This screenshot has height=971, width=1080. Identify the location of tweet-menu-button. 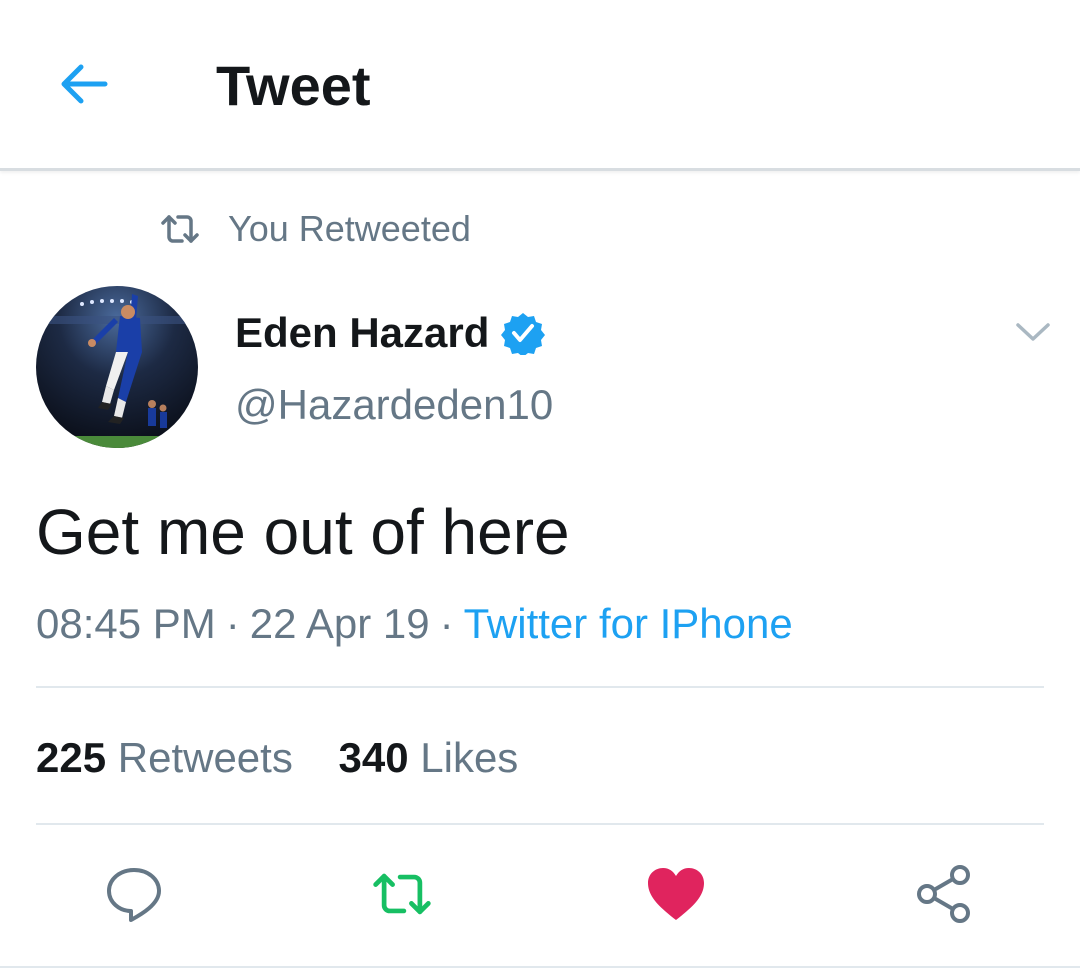
(1033, 332).